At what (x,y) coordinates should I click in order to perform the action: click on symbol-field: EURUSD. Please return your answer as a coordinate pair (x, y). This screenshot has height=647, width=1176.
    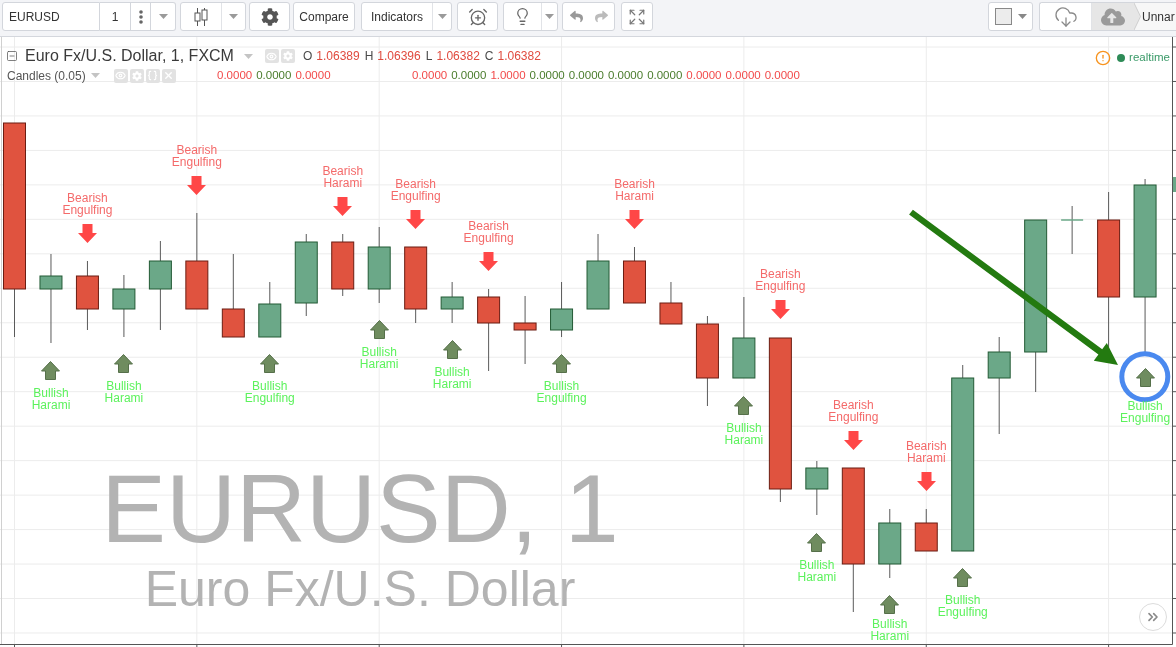
    Looking at the image, I should click on (51, 16).